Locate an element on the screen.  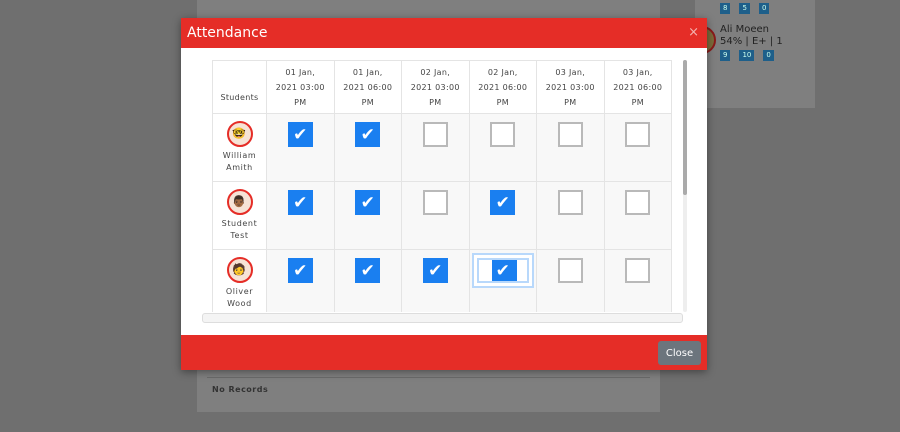
badge: 8 is located at coordinates (725, 8).